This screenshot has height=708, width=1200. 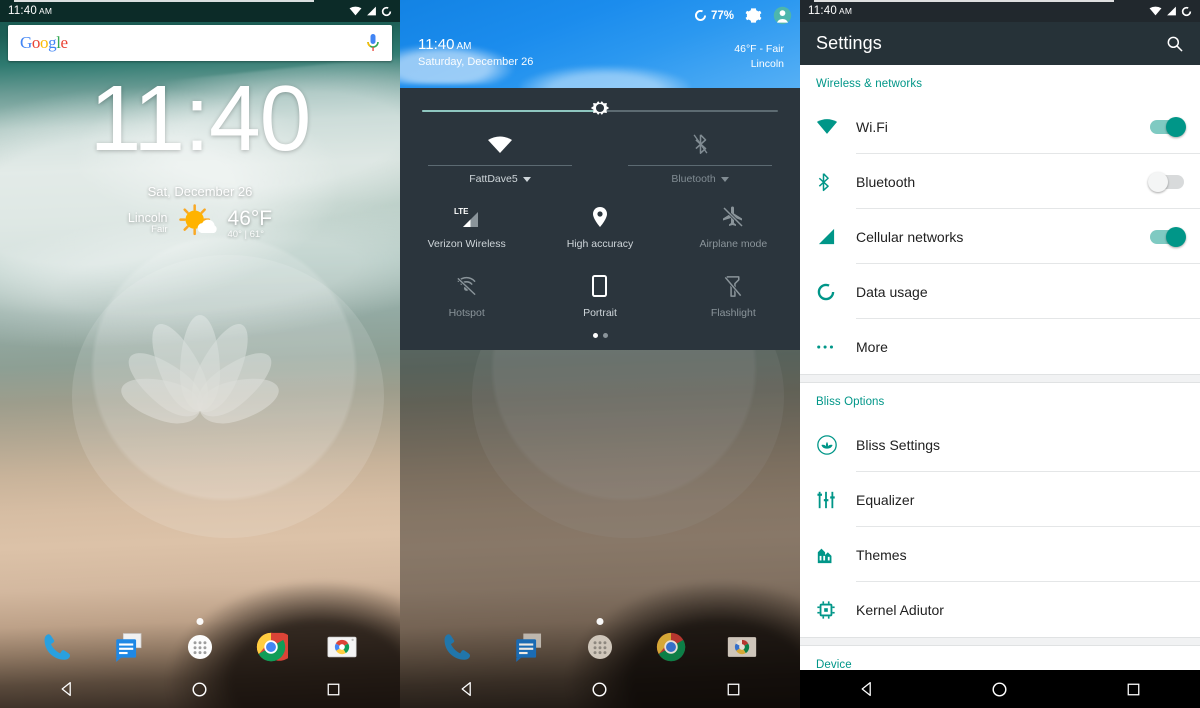 What do you see at coordinates (700, 157) in the screenshot?
I see `qs-tile-bluetooth: Bluetooth` at bounding box center [700, 157].